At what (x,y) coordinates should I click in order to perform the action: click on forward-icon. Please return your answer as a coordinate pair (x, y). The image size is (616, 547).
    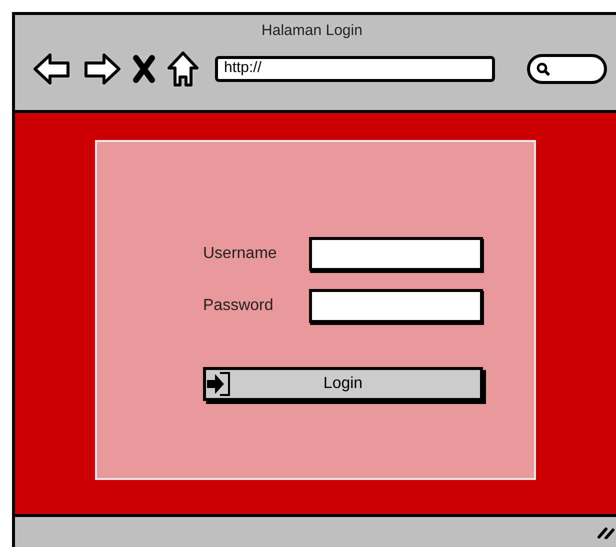
    Looking at the image, I should click on (102, 69).